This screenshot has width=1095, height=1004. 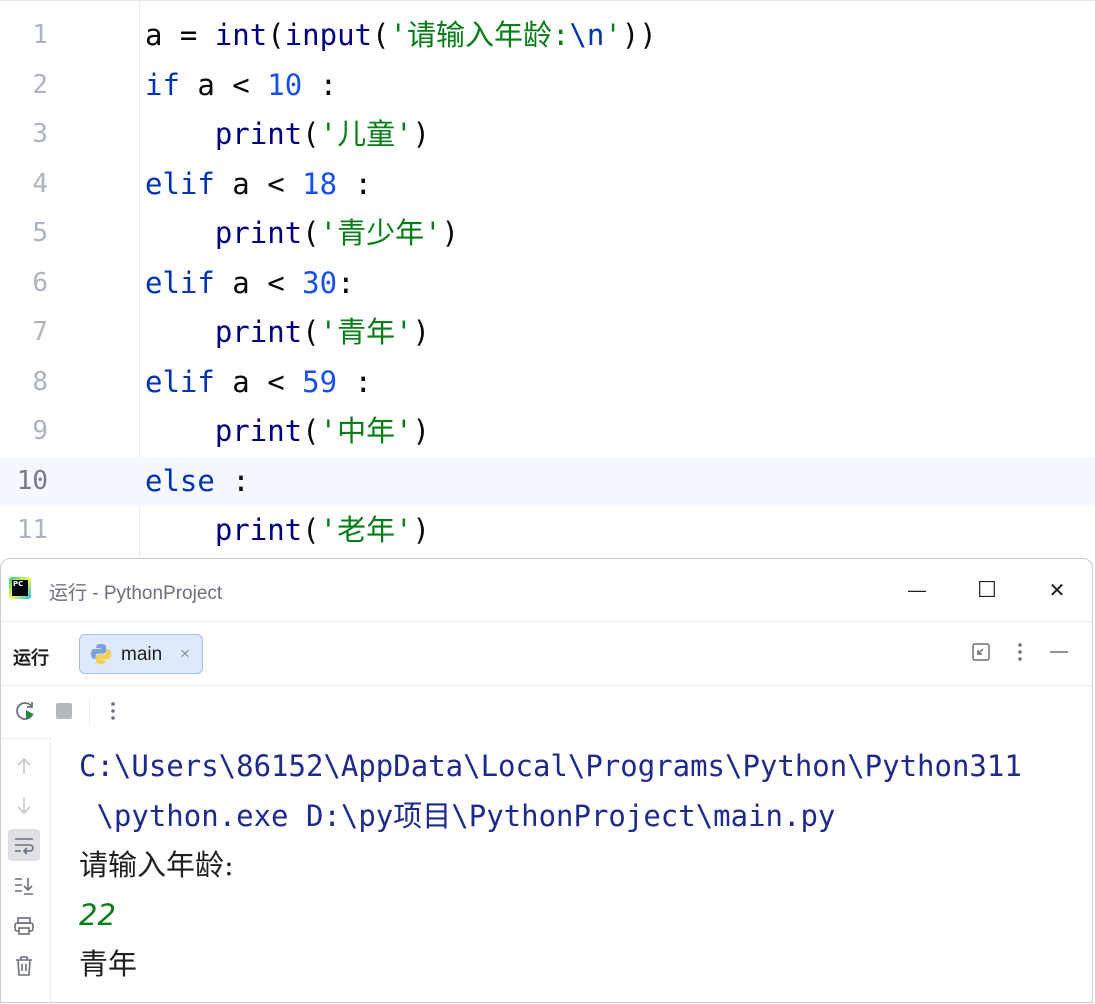 What do you see at coordinates (547, 332) in the screenshot?
I see `code-line: 7 print('青年')` at bounding box center [547, 332].